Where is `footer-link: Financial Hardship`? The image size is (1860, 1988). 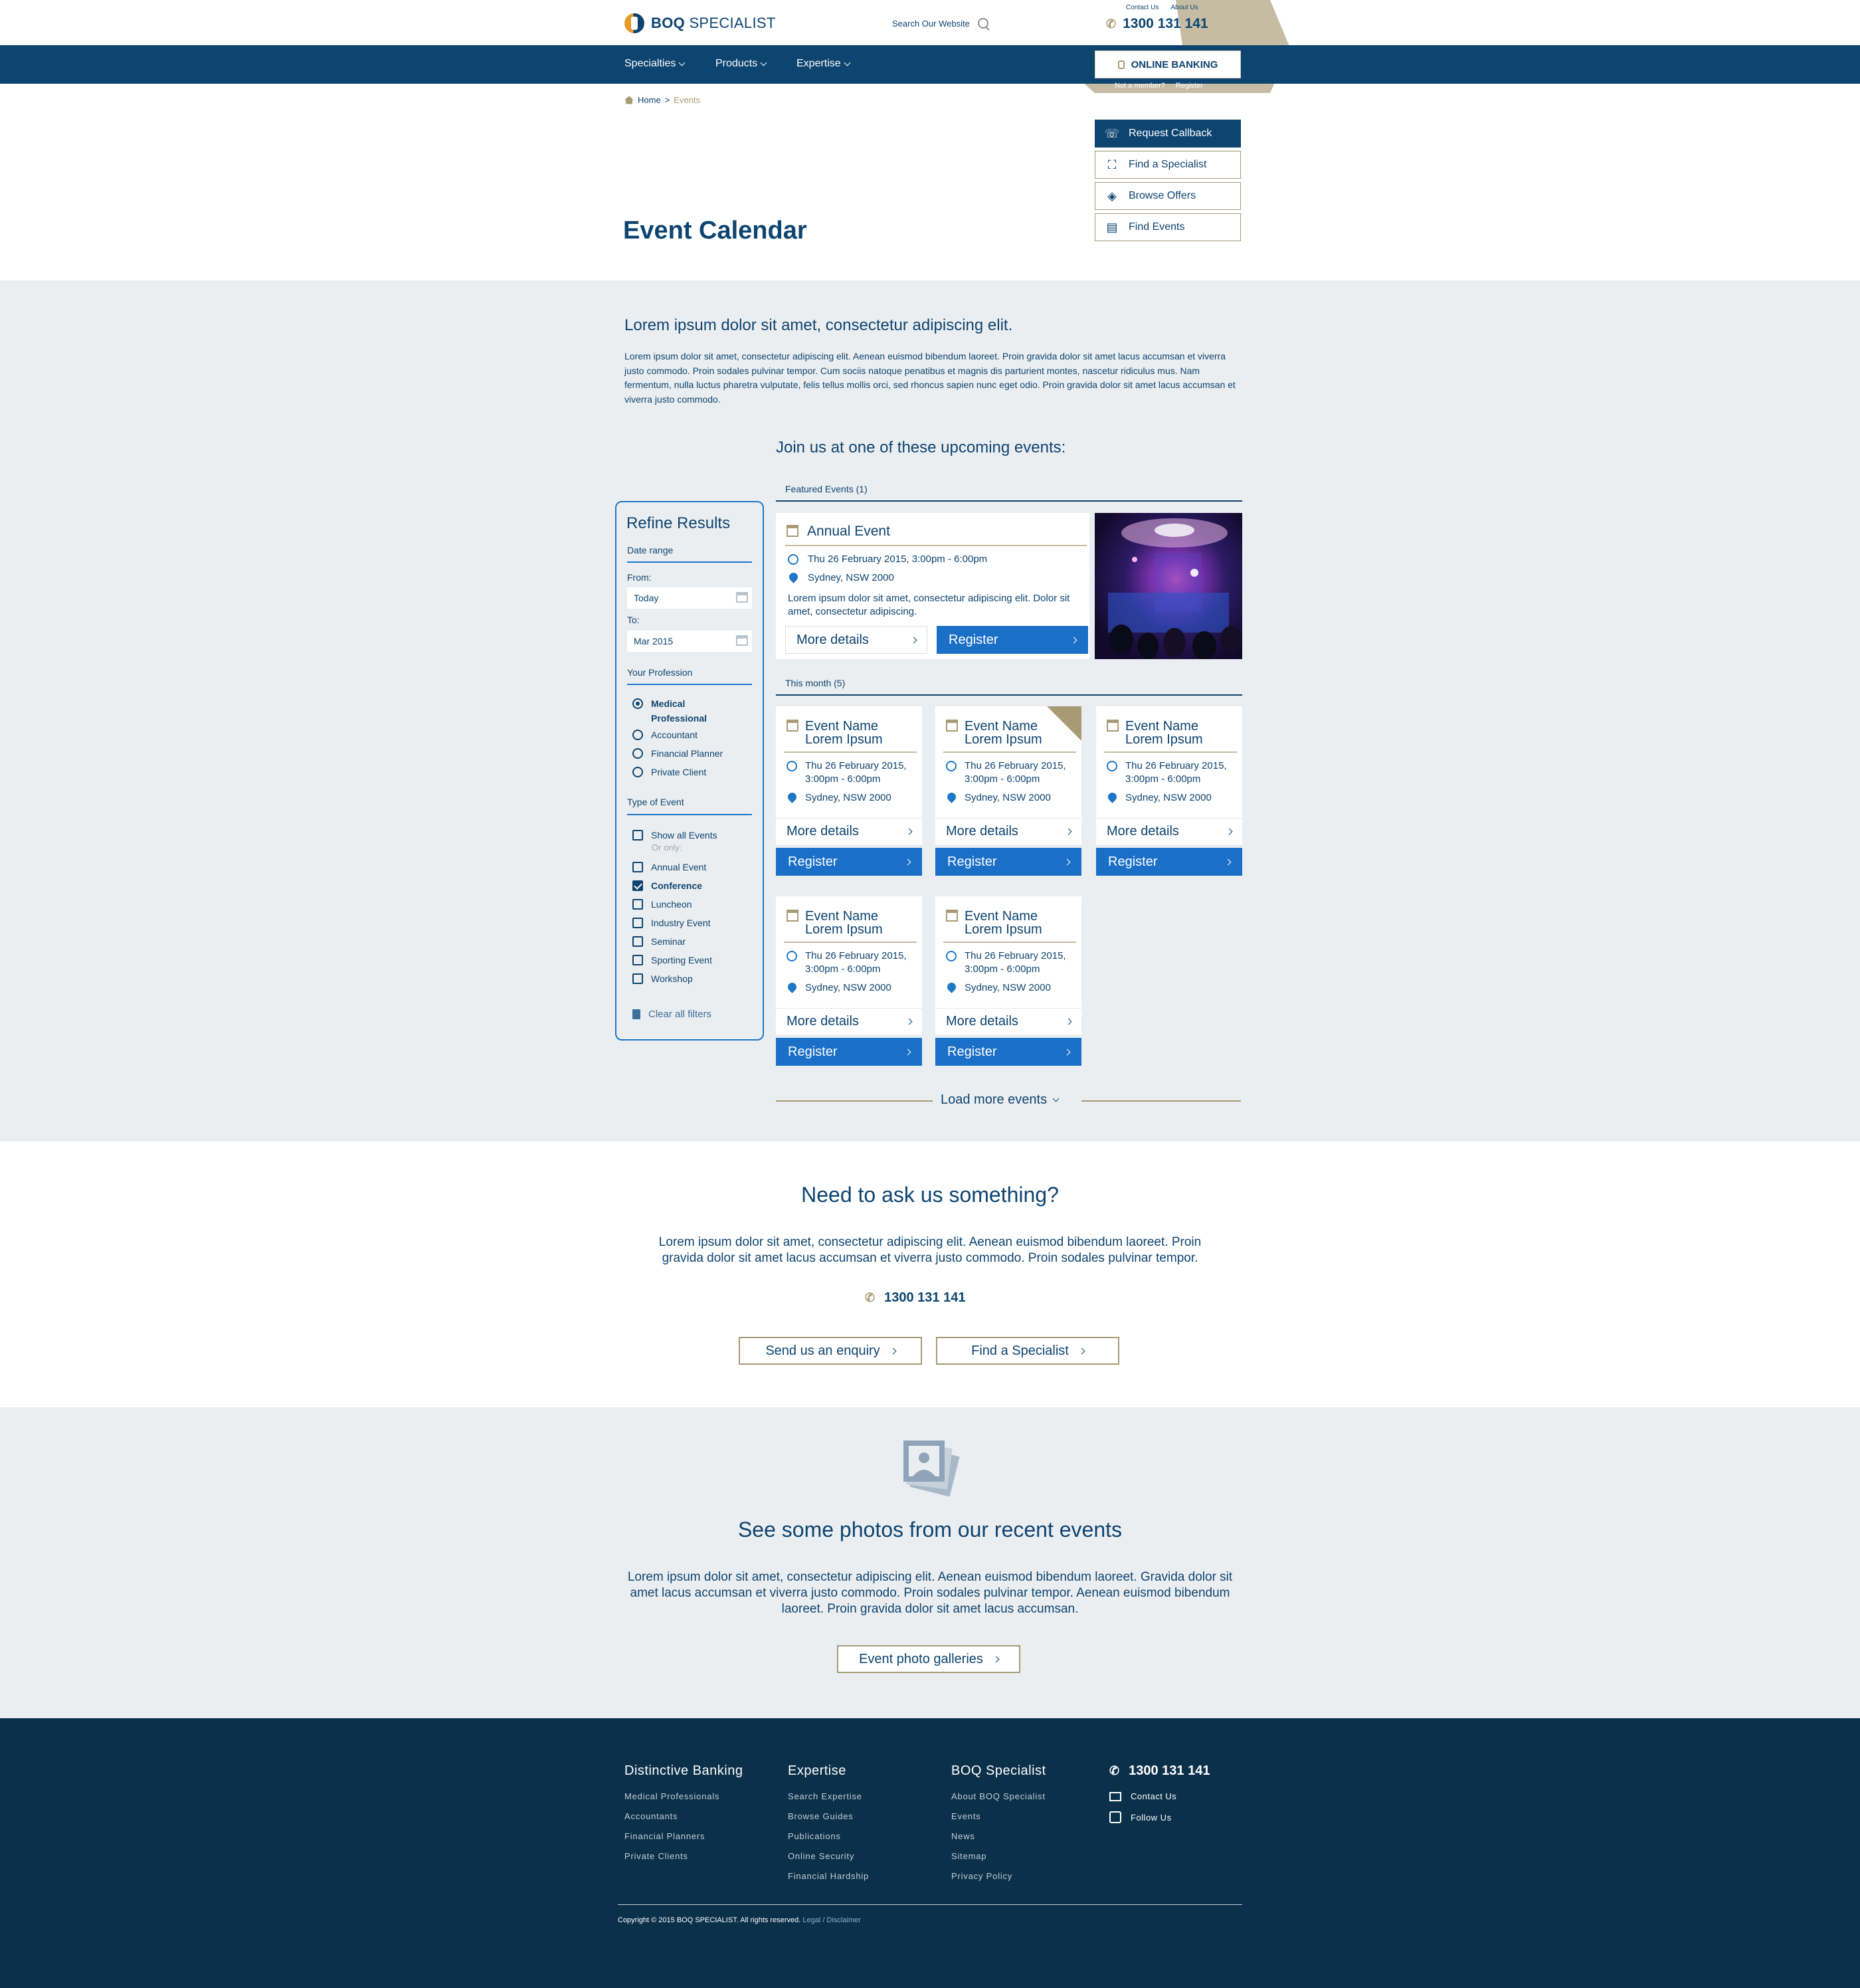
footer-link: Financial Hardship is located at coordinates (828, 1876).